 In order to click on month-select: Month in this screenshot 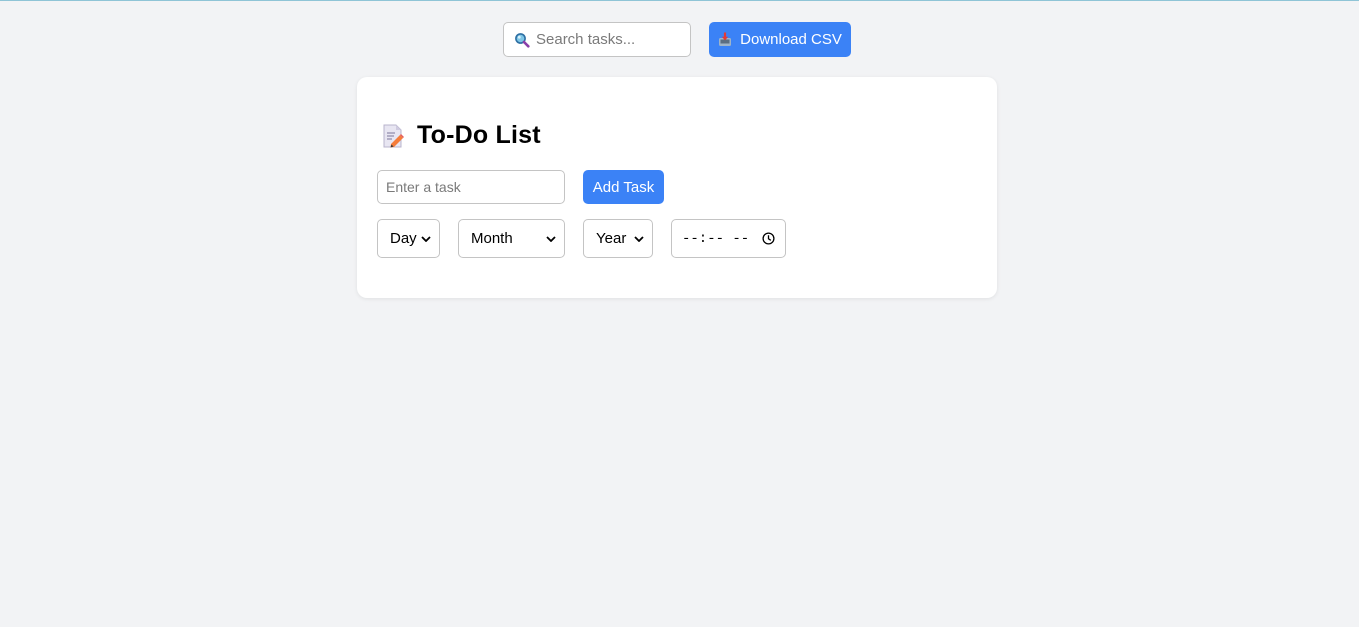, I will do `click(511, 238)`.